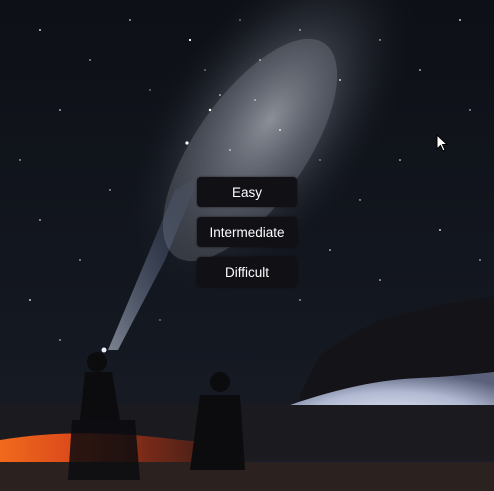 This screenshot has width=494, height=491. Describe the element at coordinates (247, 272) in the screenshot. I see `difficult-button: Difficult` at that location.